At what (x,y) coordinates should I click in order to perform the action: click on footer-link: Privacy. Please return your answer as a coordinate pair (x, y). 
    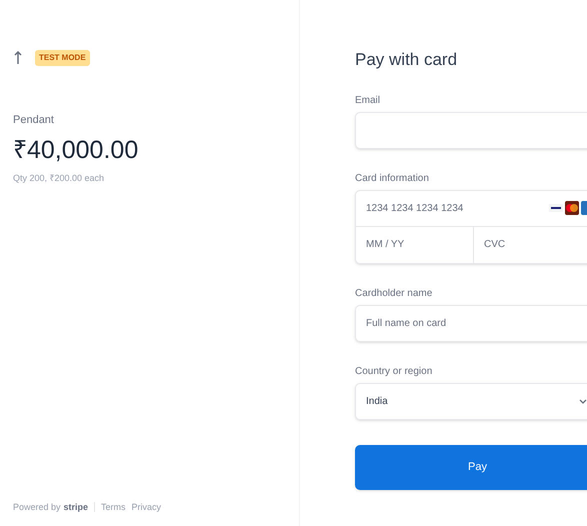
    Looking at the image, I should click on (147, 507).